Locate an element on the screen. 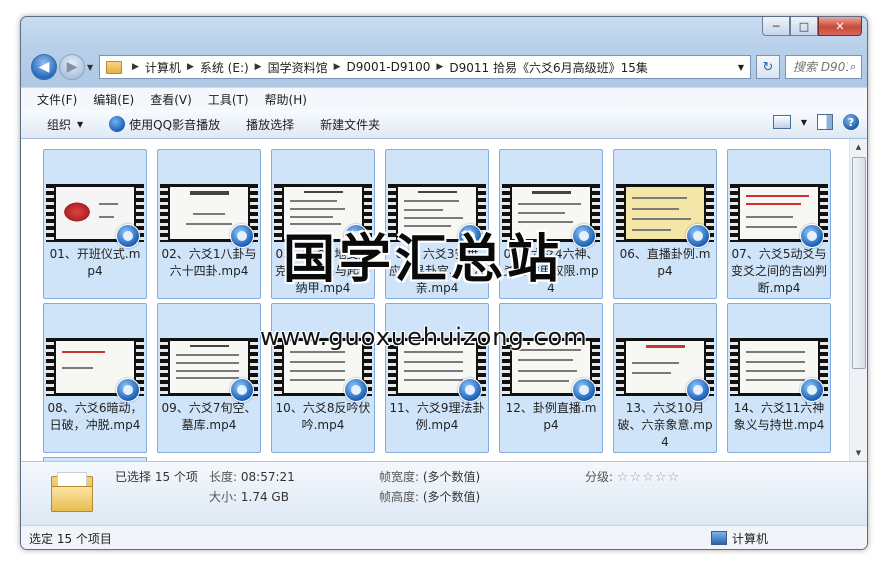  menu-bar: 文件(F) 编辑(E) 查看(V) 工具(T) 帮助(H) is located at coordinates (444, 98).